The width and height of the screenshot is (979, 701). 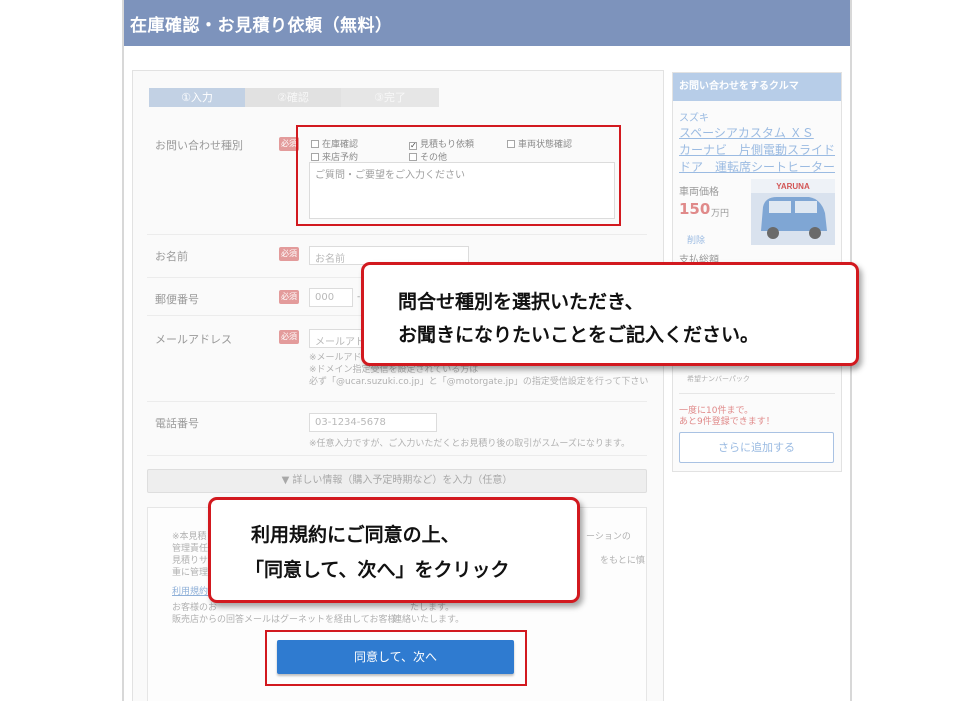 What do you see at coordinates (199, 145) in the screenshot?
I see `inquiry-type-label: お問い合わせ種別` at bounding box center [199, 145].